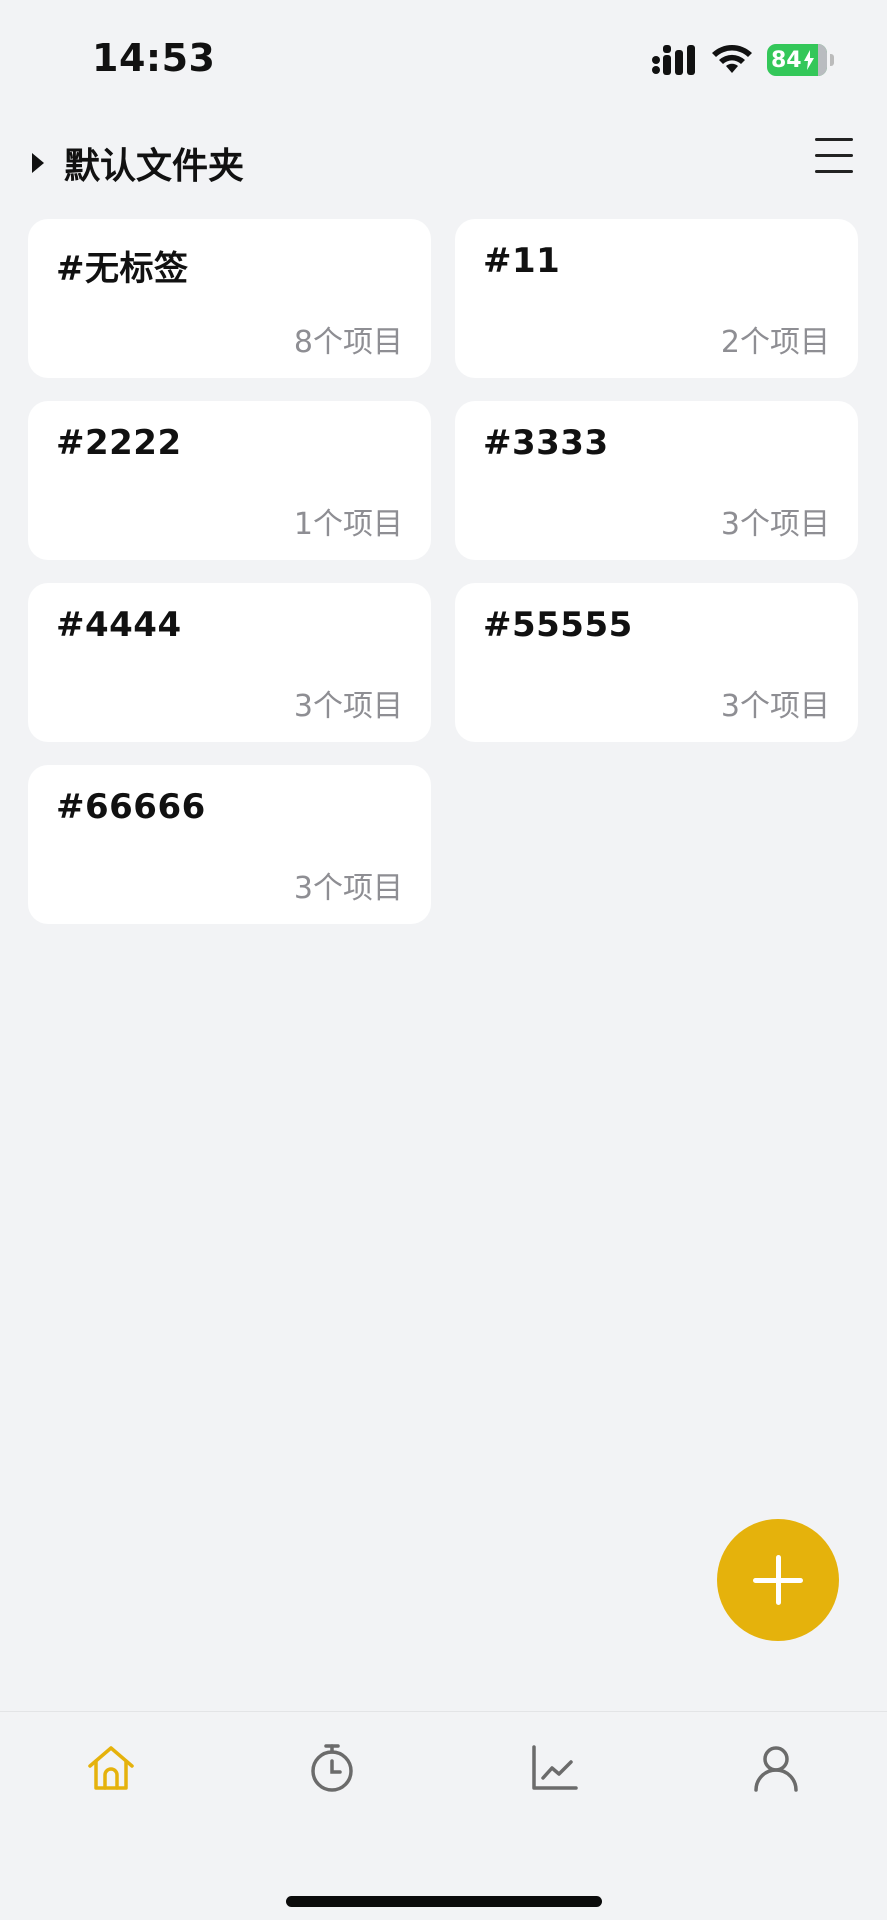 Image resolution: width=887 pixels, height=1920 pixels. Describe the element at coordinates (558, 625) in the screenshot. I see `tag-name: #55555` at that location.